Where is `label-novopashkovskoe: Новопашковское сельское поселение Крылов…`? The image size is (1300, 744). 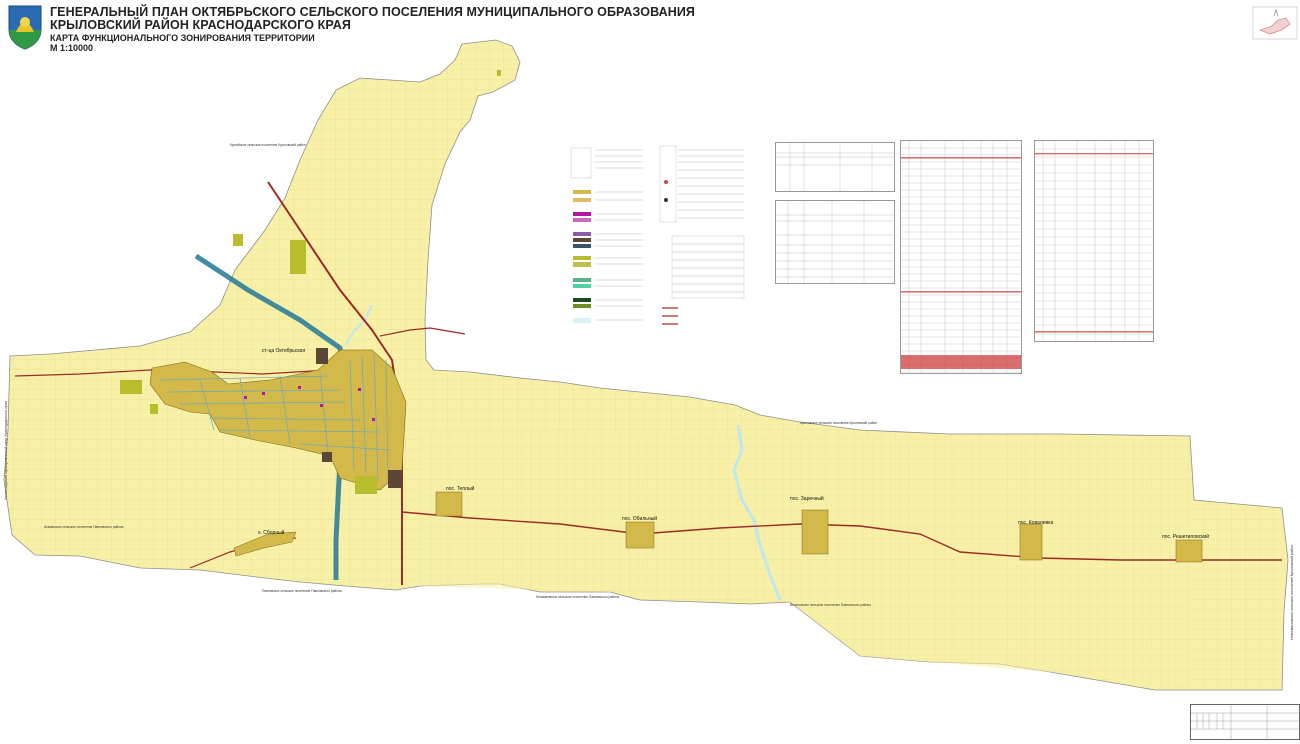
label-novopashkovskoe: Новопашковское сельское поселение Крылов… is located at coordinates (1292, 592).